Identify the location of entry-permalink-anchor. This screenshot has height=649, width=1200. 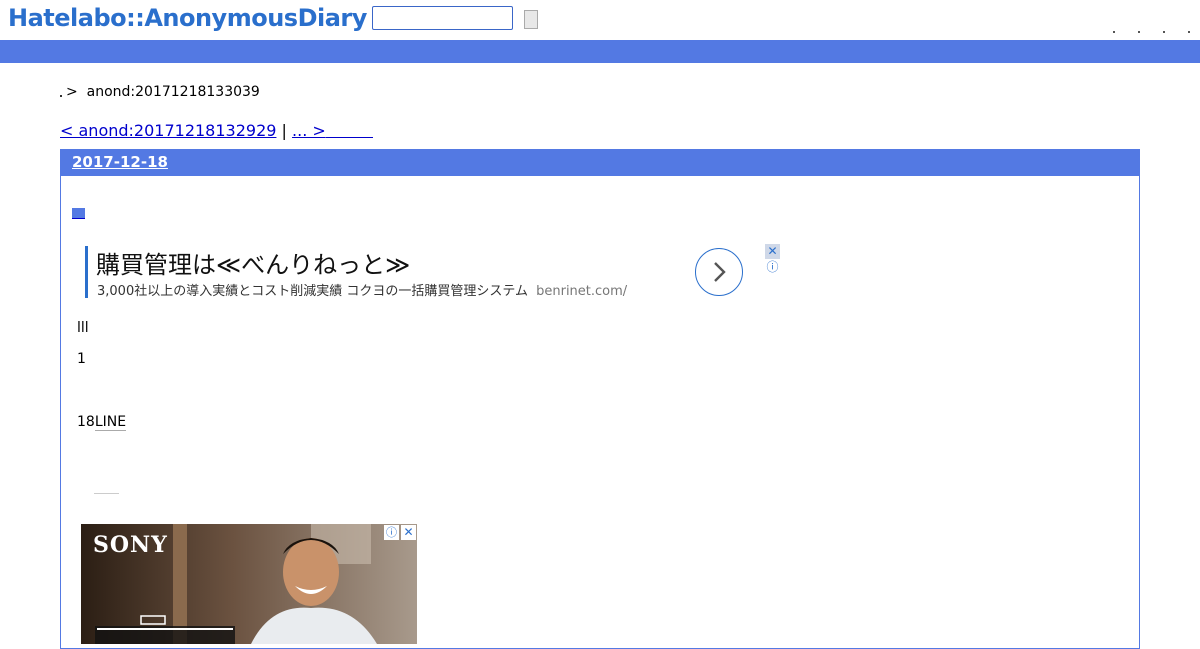
(78, 213).